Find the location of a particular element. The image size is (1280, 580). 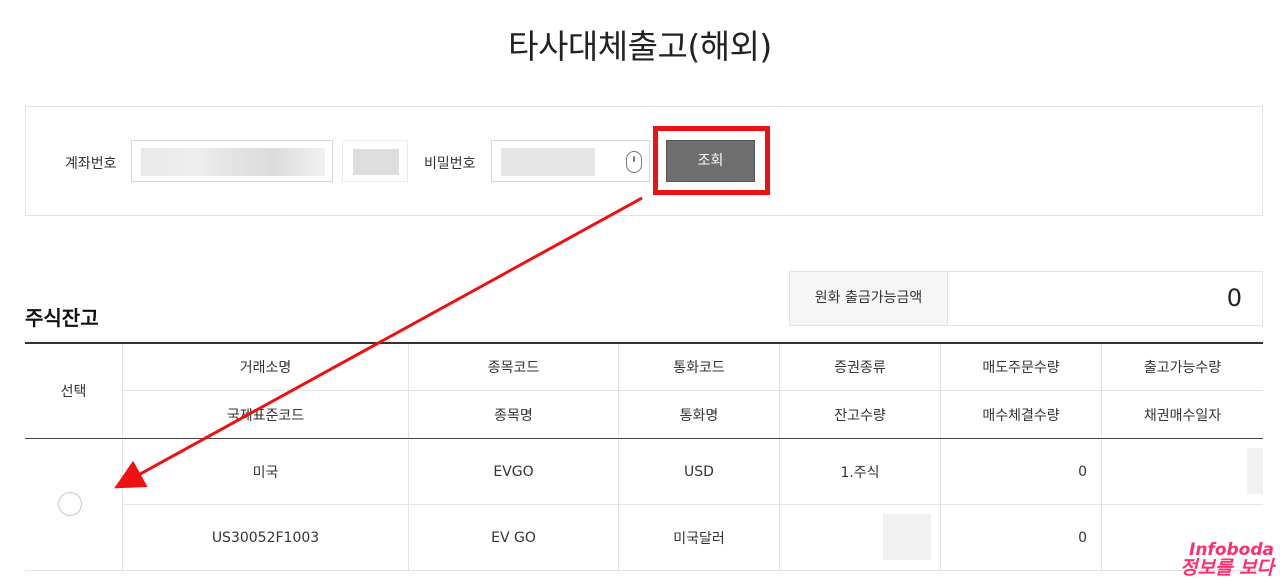

cell-isin: US30052F1003 is located at coordinates (266, 538).